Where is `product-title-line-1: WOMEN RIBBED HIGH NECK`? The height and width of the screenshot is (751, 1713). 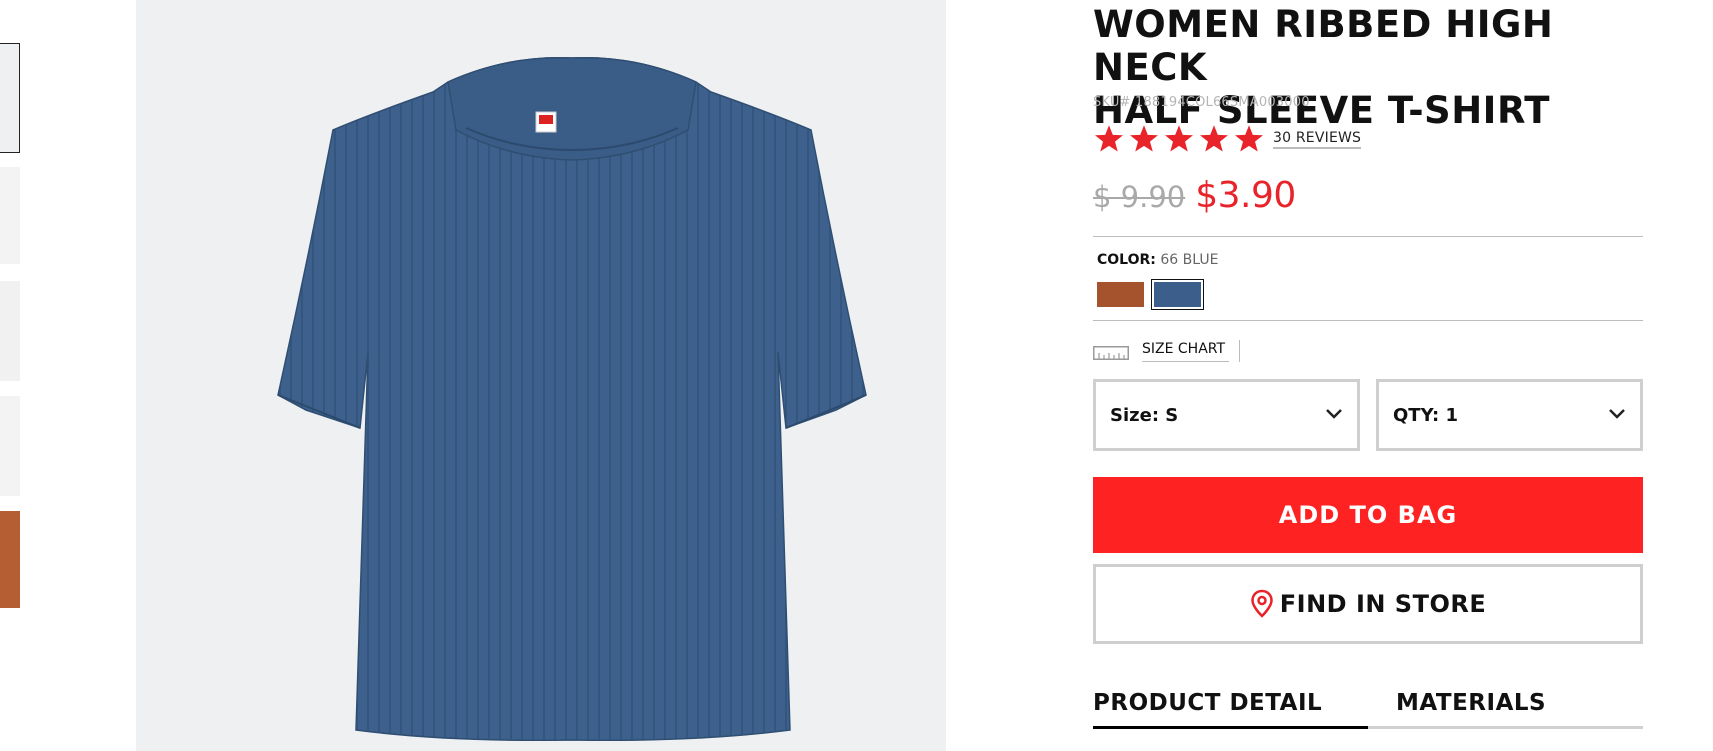 product-title-line-1: WOMEN RIBBED HIGH NECK is located at coordinates (1323, 46).